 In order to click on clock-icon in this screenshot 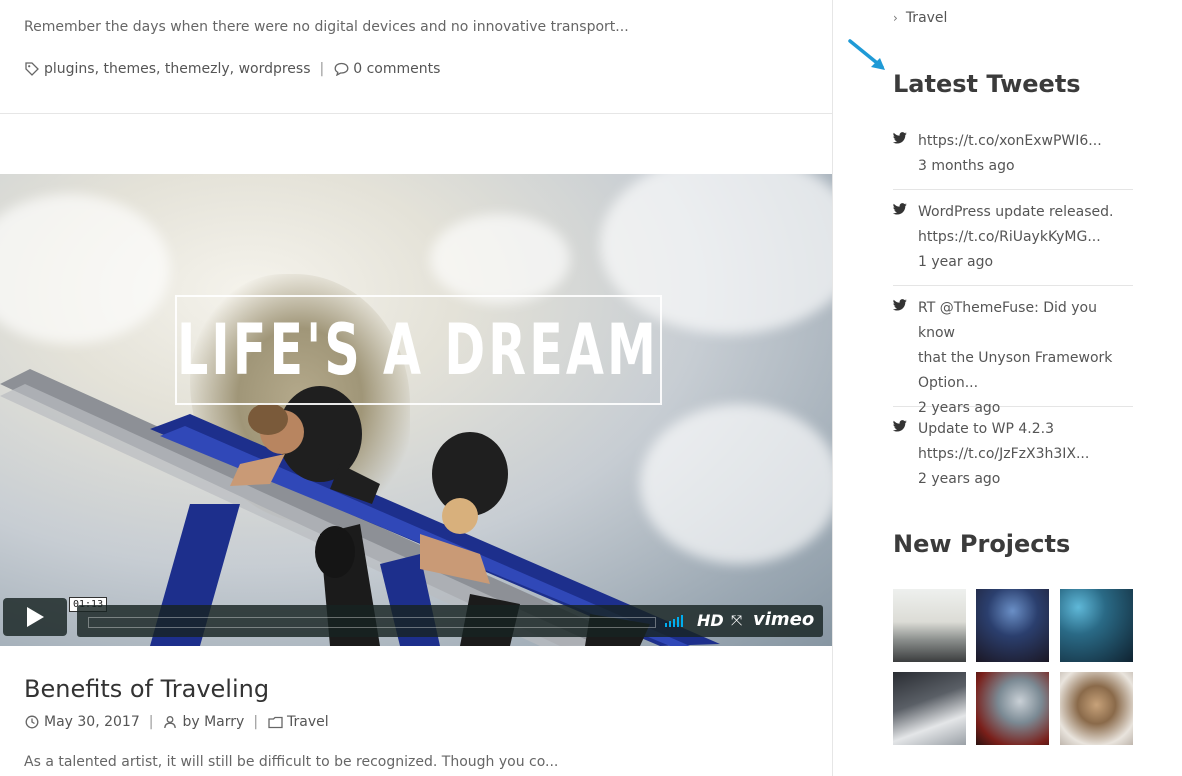, I will do `click(32, 722)`.